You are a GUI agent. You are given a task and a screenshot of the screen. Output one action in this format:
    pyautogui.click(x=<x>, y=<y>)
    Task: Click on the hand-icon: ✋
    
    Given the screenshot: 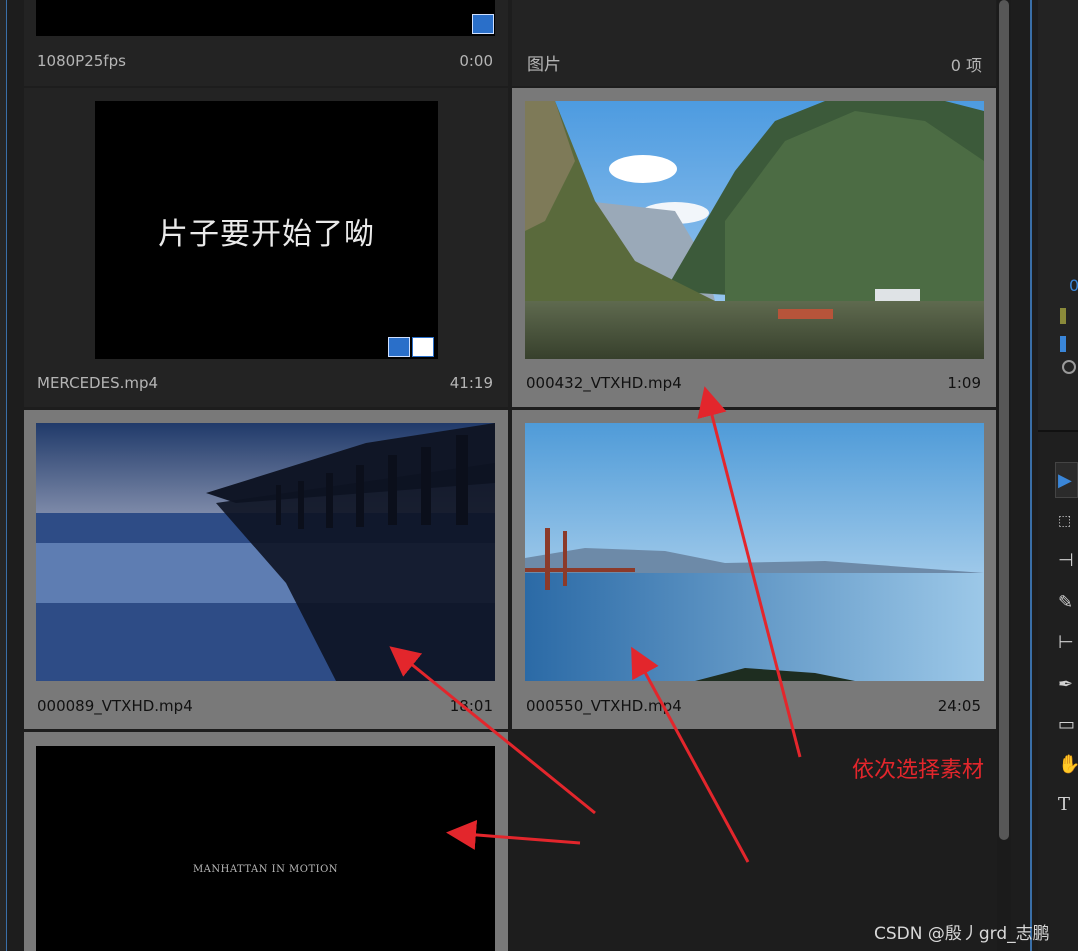 What is the action you would take?
    pyautogui.click(x=1068, y=765)
    